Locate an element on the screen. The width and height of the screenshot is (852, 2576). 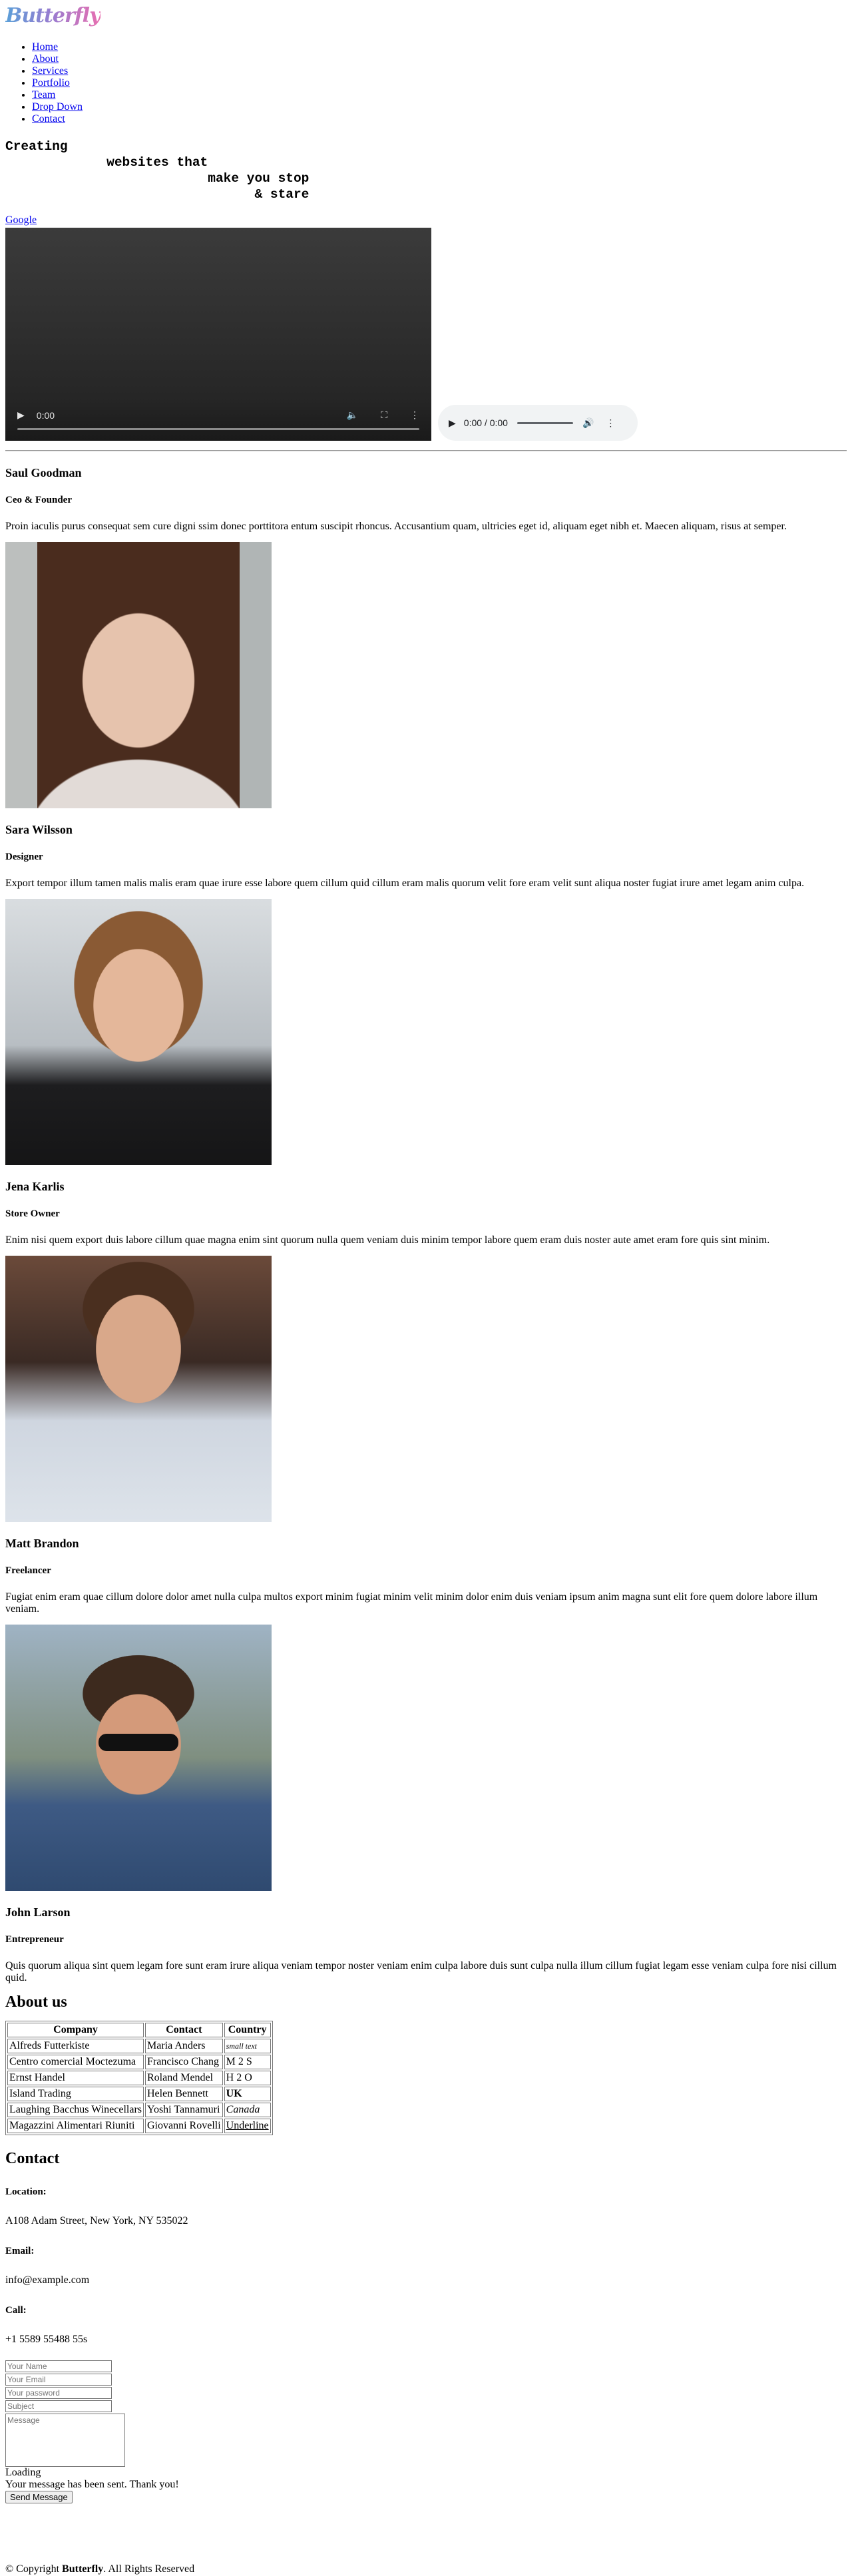
nav-link-dropdown: Drop Down is located at coordinates (57, 107).